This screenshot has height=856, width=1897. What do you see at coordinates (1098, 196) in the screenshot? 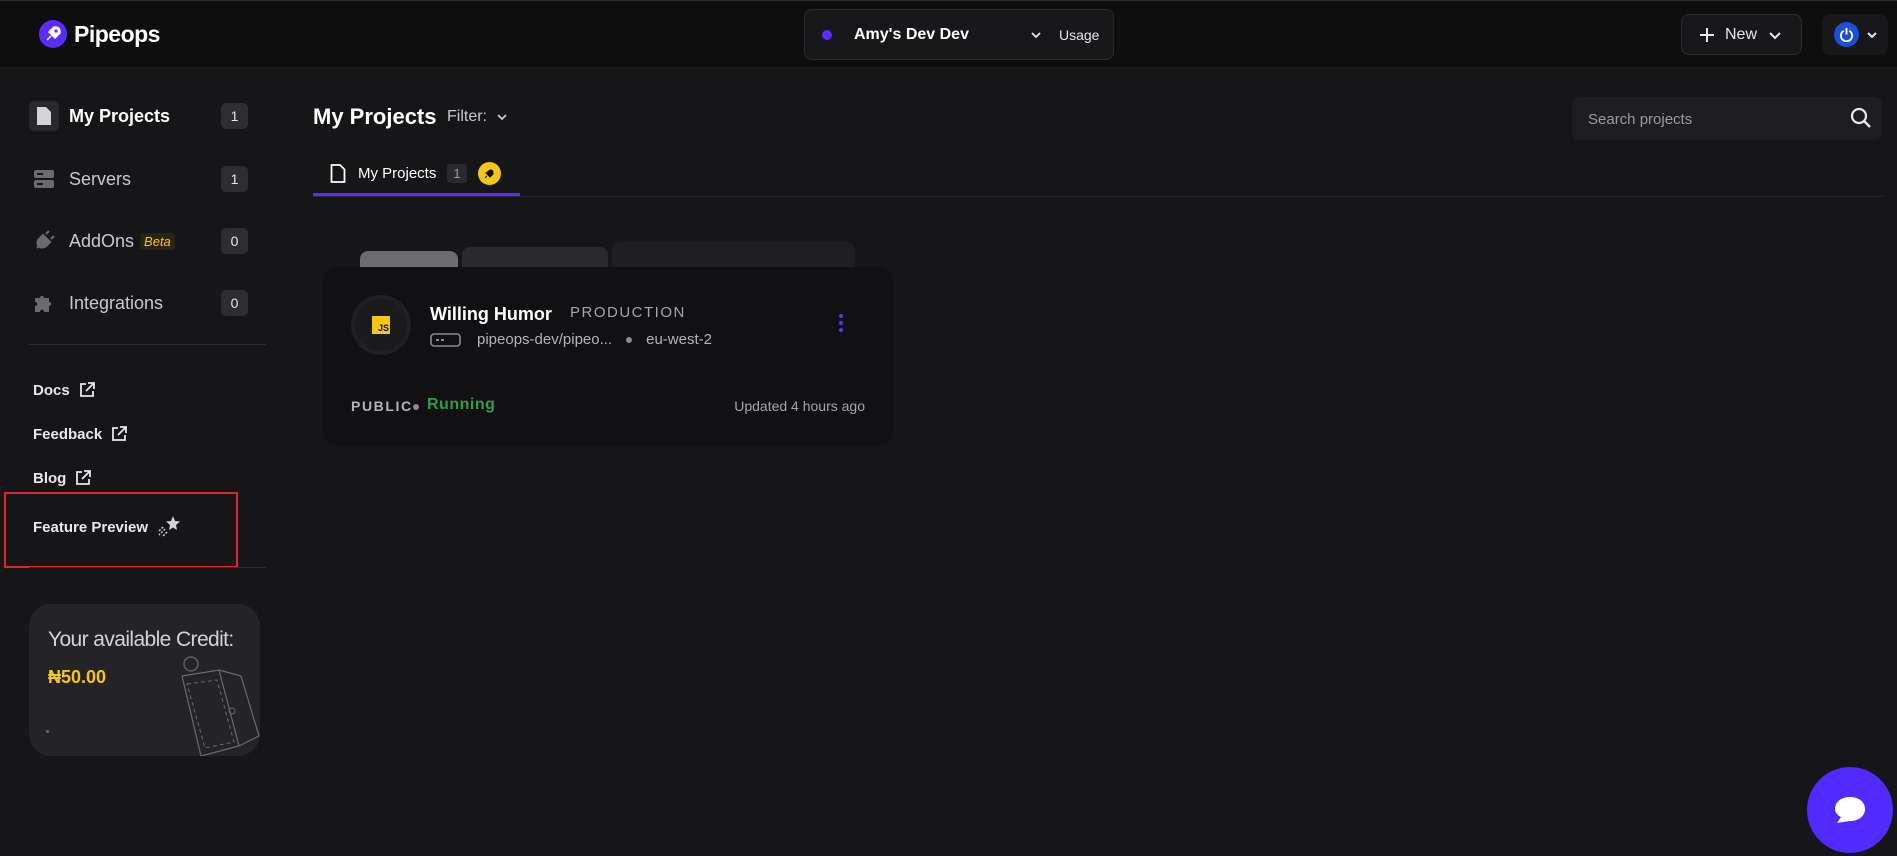
I see `tabs-divider` at bounding box center [1098, 196].